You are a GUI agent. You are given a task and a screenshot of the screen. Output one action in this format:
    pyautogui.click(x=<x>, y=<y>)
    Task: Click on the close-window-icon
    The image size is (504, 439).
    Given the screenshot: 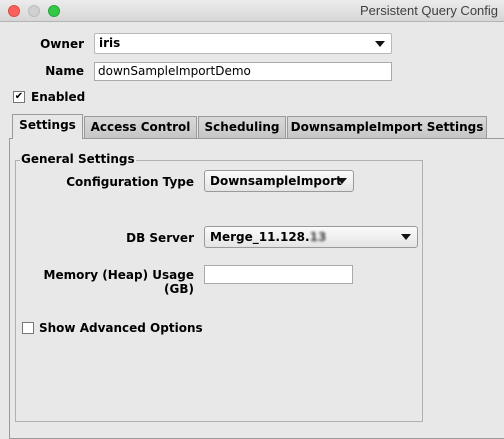 What is the action you would take?
    pyautogui.click(x=14, y=11)
    